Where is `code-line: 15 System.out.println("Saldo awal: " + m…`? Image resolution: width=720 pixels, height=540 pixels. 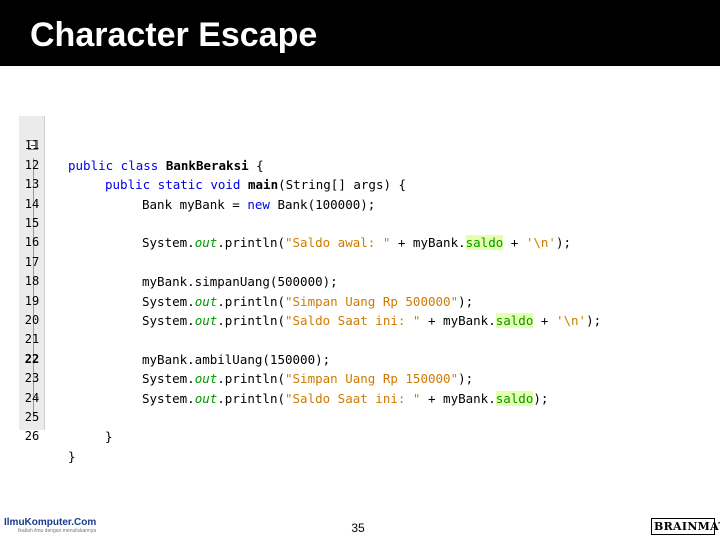
code-line: 15 System.out.println("Saldo awal: " + m… is located at coordinates (361, 223).